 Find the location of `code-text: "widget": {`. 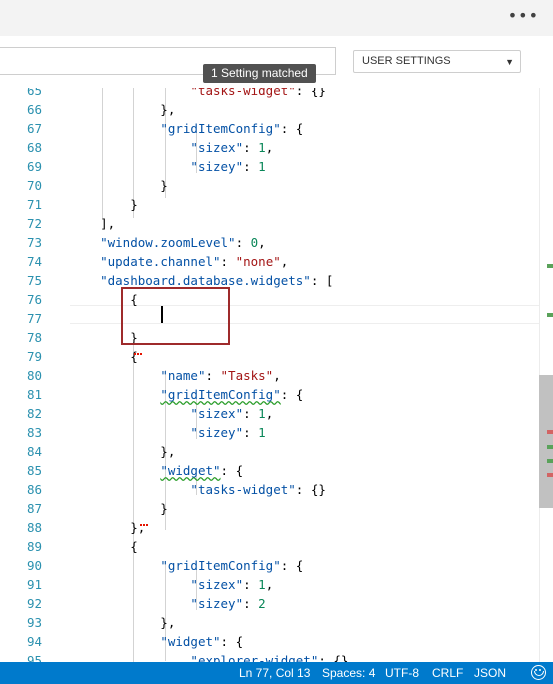

code-text: "widget": { is located at coordinates (156, 641).